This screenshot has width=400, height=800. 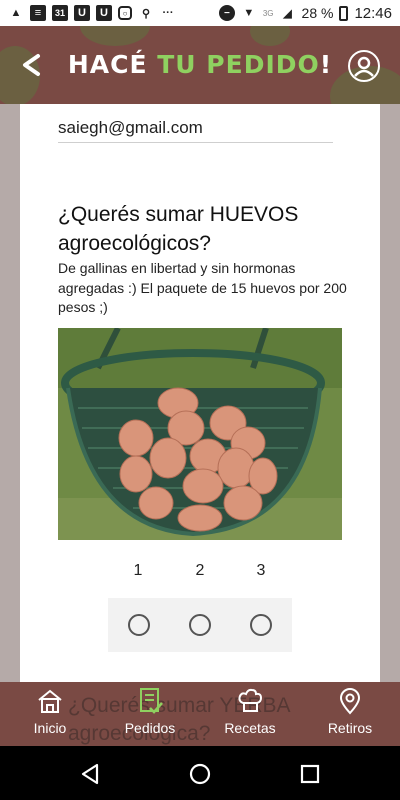 What do you see at coordinates (317, 13) in the screenshot?
I see `battery-percent: 28 %` at bounding box center [317, 13].